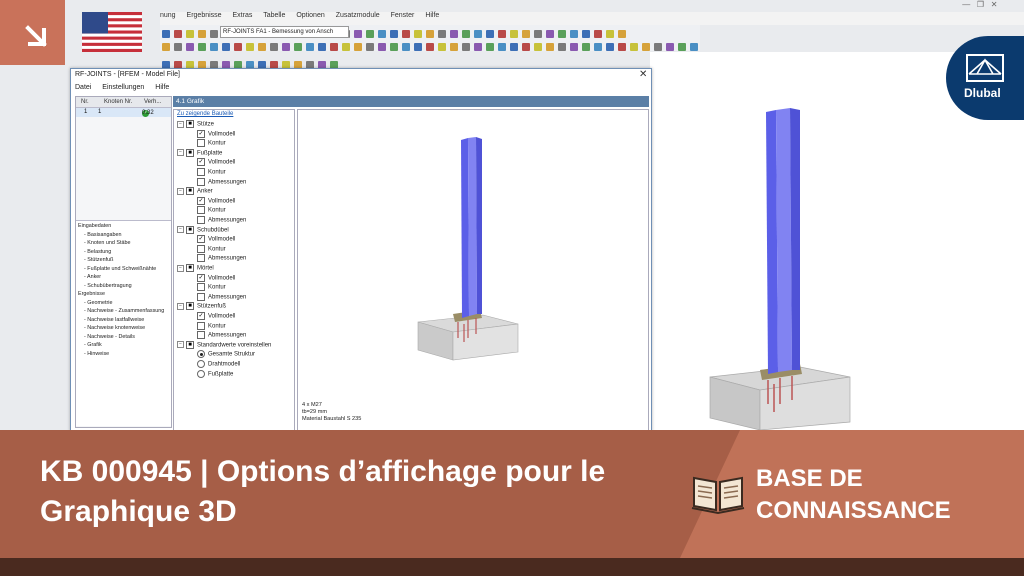 The width and height of the screenshot is (1024, 576). I want to click on close-icon: ✕, so click(643, 74).